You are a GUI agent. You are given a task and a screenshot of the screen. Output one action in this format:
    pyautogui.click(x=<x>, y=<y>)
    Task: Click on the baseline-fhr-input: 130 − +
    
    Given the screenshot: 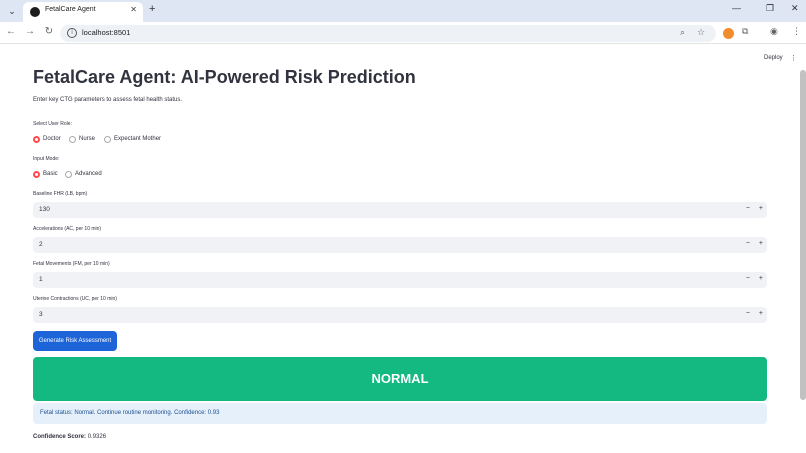 What is the action you would take?
    pyautogui.click(x=400, y=210)
    